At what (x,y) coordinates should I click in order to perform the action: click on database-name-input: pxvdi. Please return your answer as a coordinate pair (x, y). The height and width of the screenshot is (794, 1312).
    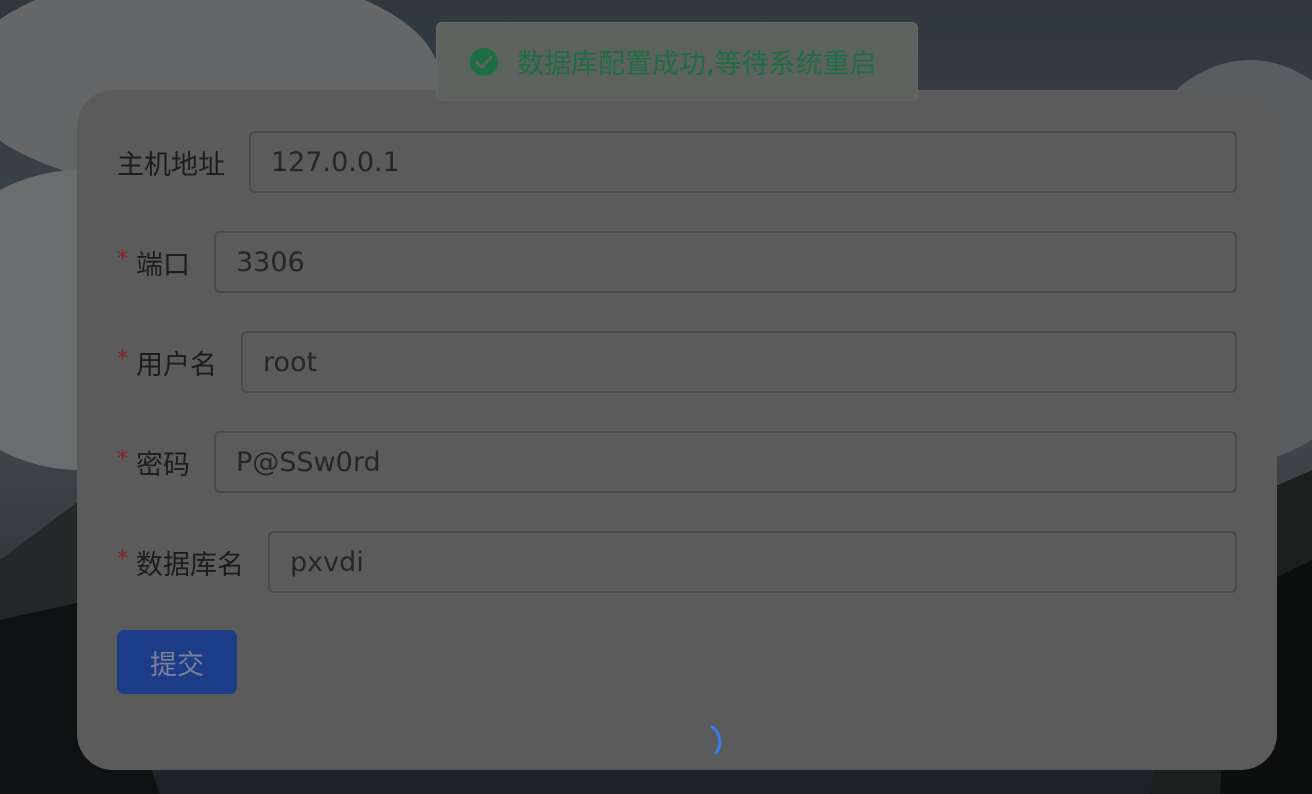
    Looking at the image, I should click on (752, 562).